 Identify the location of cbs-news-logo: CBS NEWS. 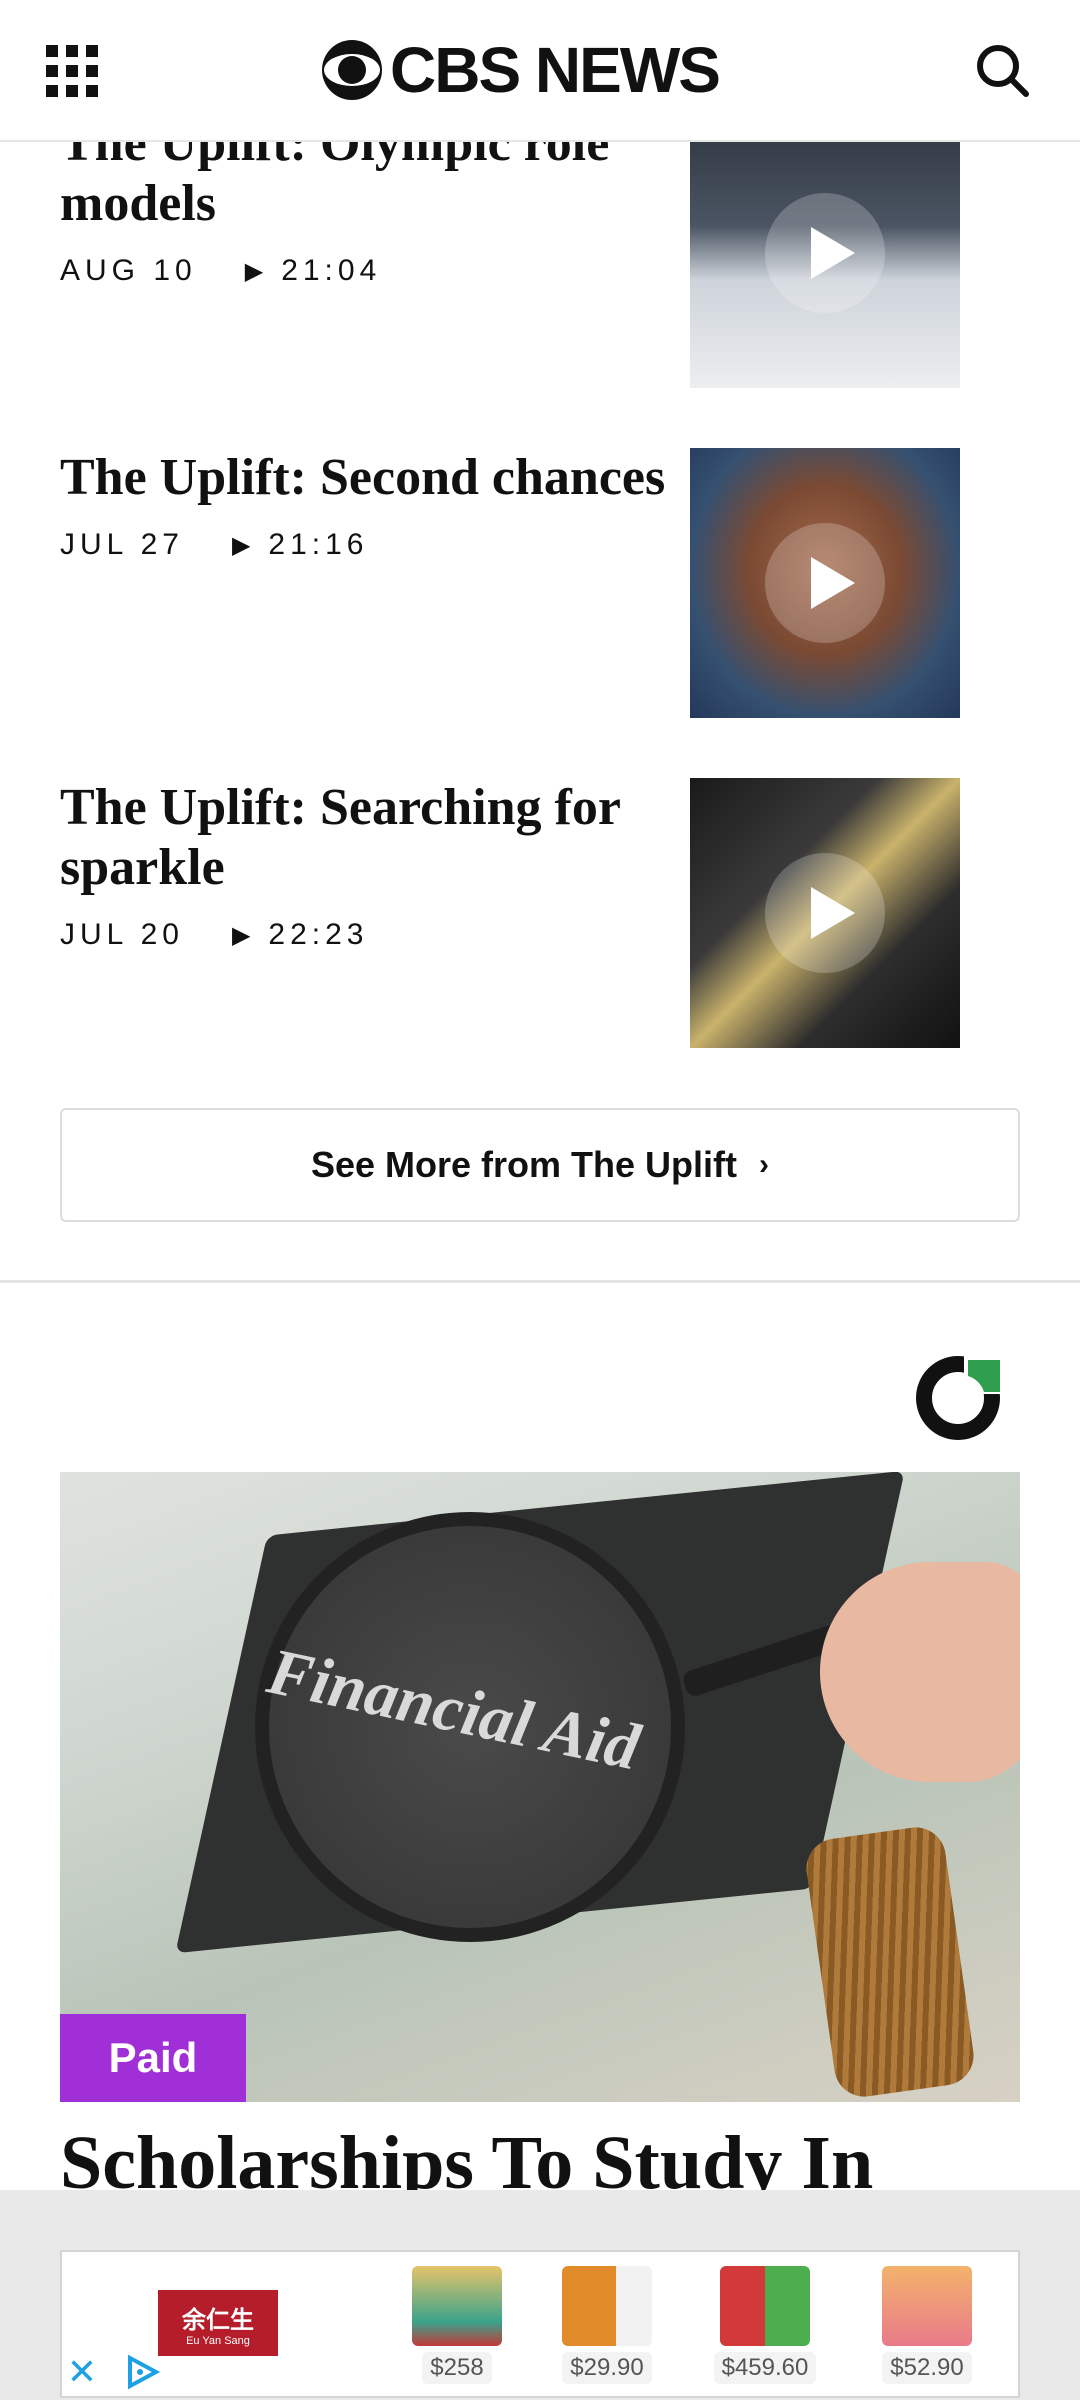
(520, 70).